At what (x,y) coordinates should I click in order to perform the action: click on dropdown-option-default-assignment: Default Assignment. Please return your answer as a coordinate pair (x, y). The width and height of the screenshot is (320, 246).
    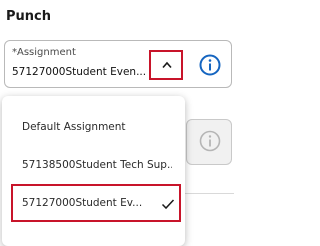
    Looking at the image, I should click on (93, 128).